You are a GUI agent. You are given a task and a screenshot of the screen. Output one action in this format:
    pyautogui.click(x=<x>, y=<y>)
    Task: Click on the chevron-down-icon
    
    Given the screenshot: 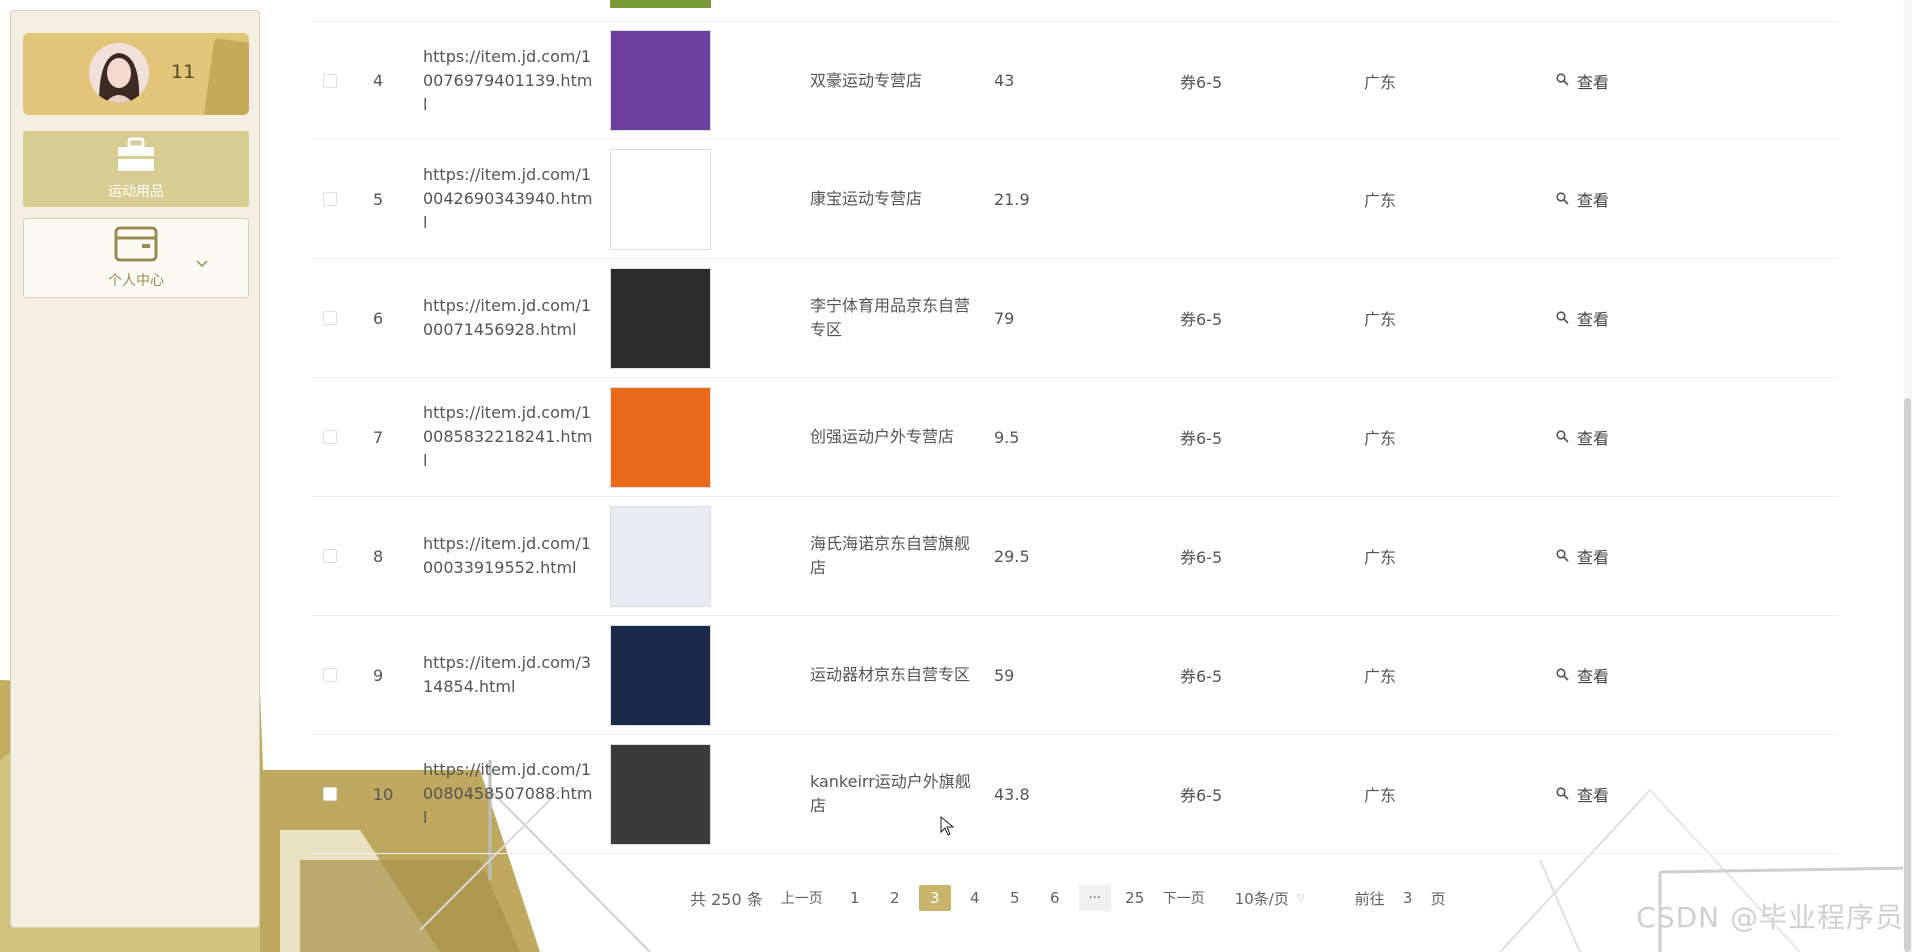 What is the action you would take?
    pyautogui.click(x=202, y=262)
    